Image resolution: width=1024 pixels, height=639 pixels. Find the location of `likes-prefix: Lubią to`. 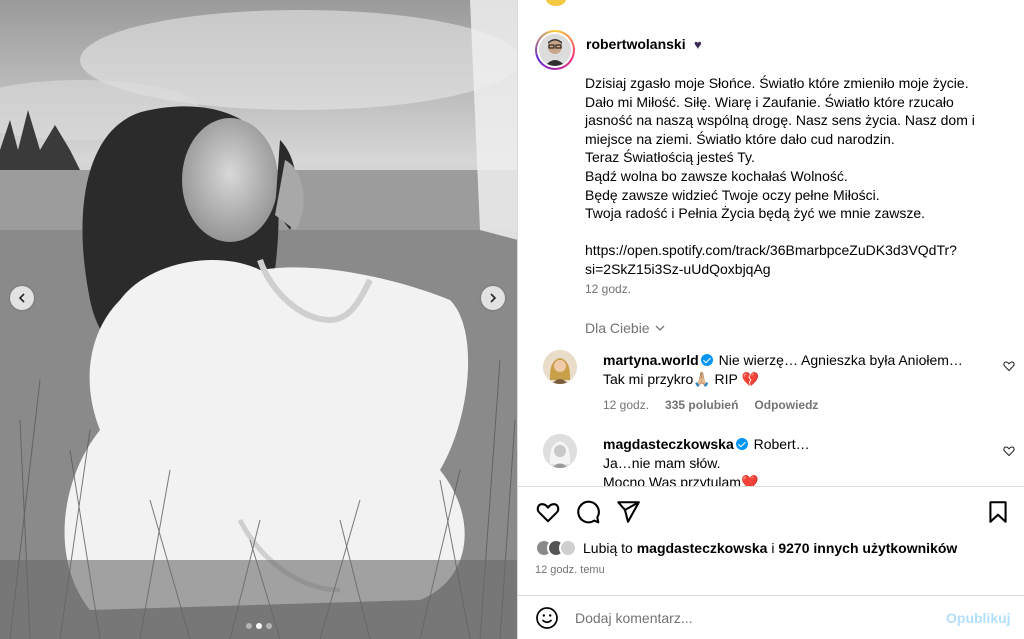

likes-prefix: Lubią to is located at coordinates (608, 548).